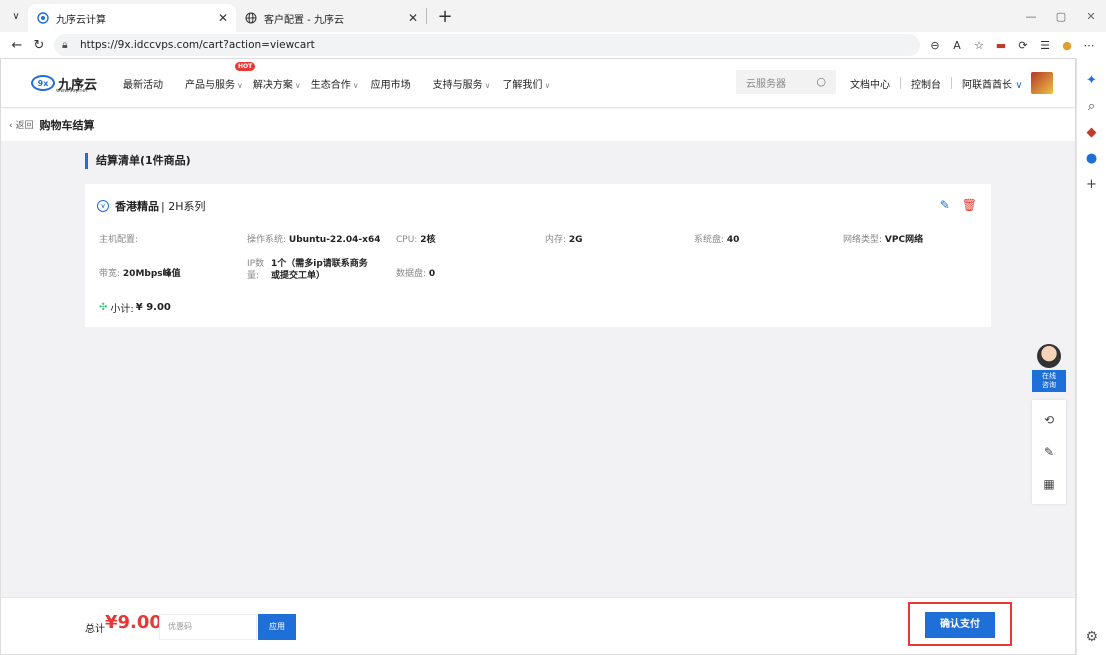  I want to click on hot-badge: HOT, so click(245, 66).